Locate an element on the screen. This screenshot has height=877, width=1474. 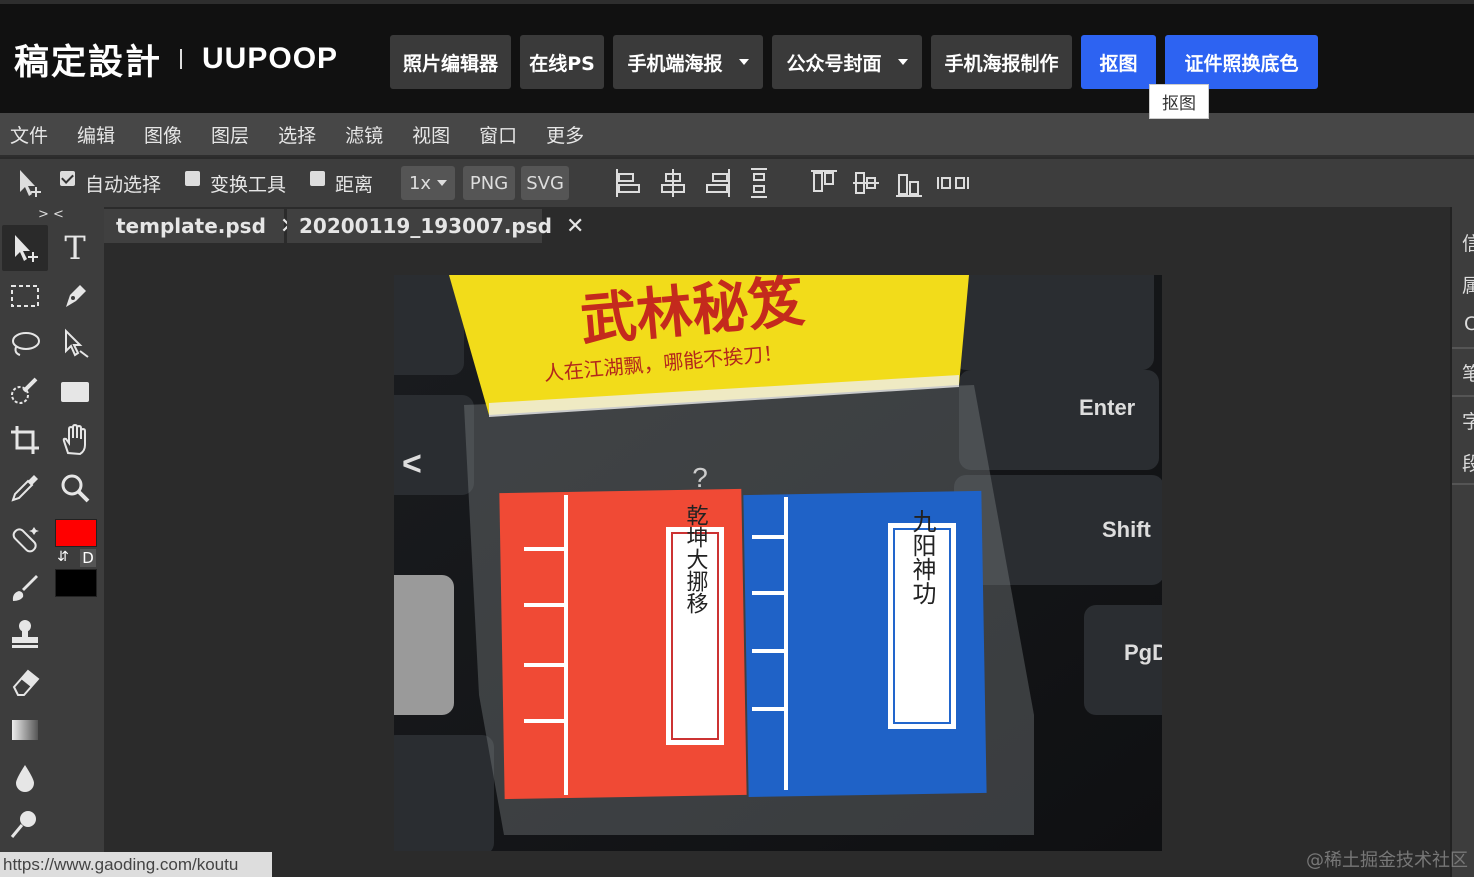
direct-select-icon is located at coordinates (77, 343).